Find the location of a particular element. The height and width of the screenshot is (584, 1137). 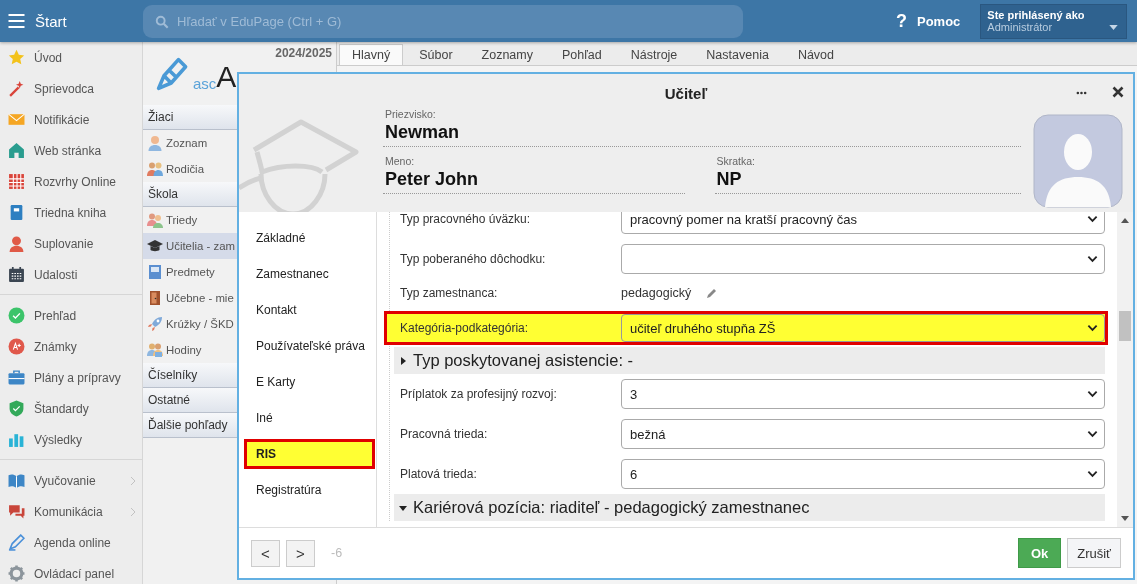

field-label: Typ poberaného dôchodku: is located at coordinates (473, 259).